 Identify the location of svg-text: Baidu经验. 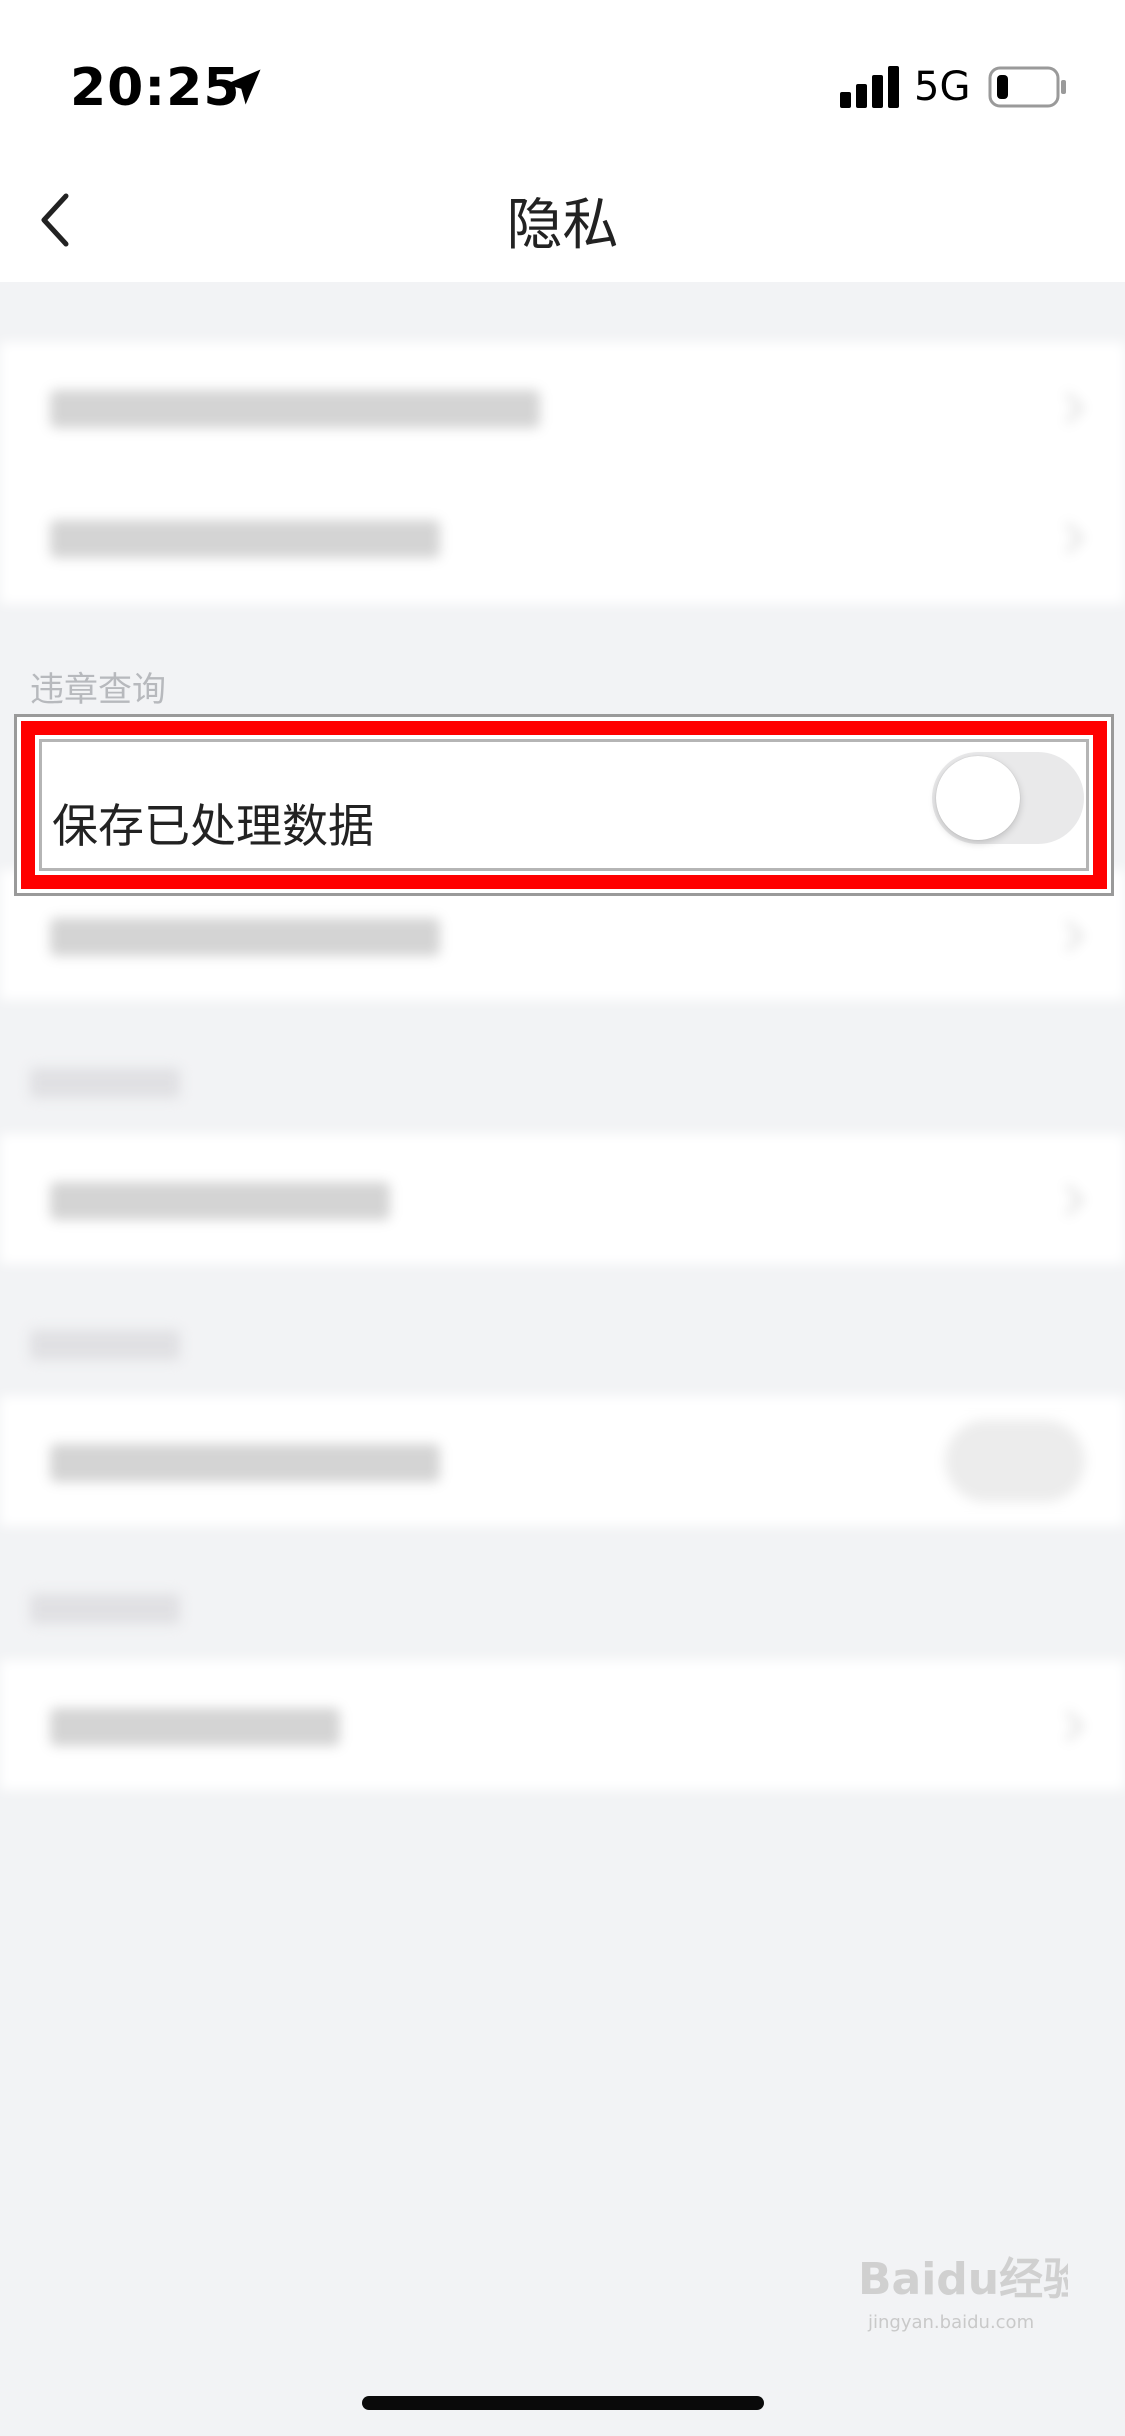
(963, 2279).